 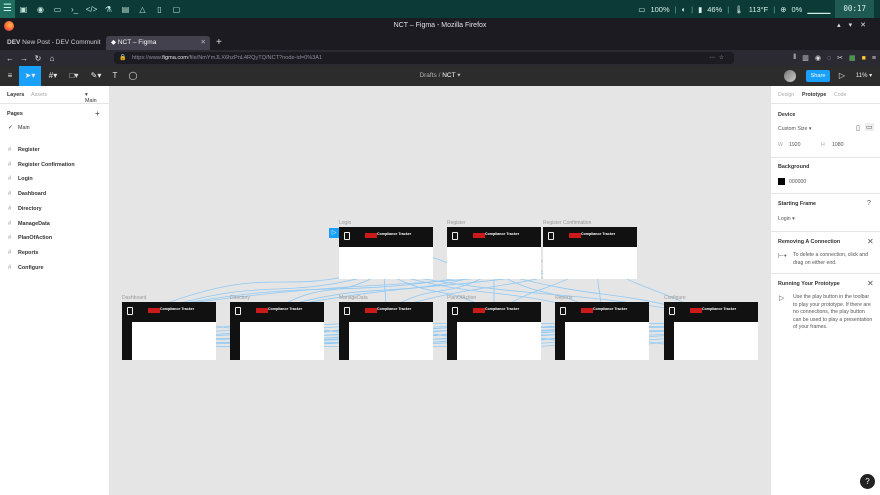 What do you see at coordinates (55, 194) in the screenshot?
I see `layer-item: # Dashboard` at bounding box center [55, 194].